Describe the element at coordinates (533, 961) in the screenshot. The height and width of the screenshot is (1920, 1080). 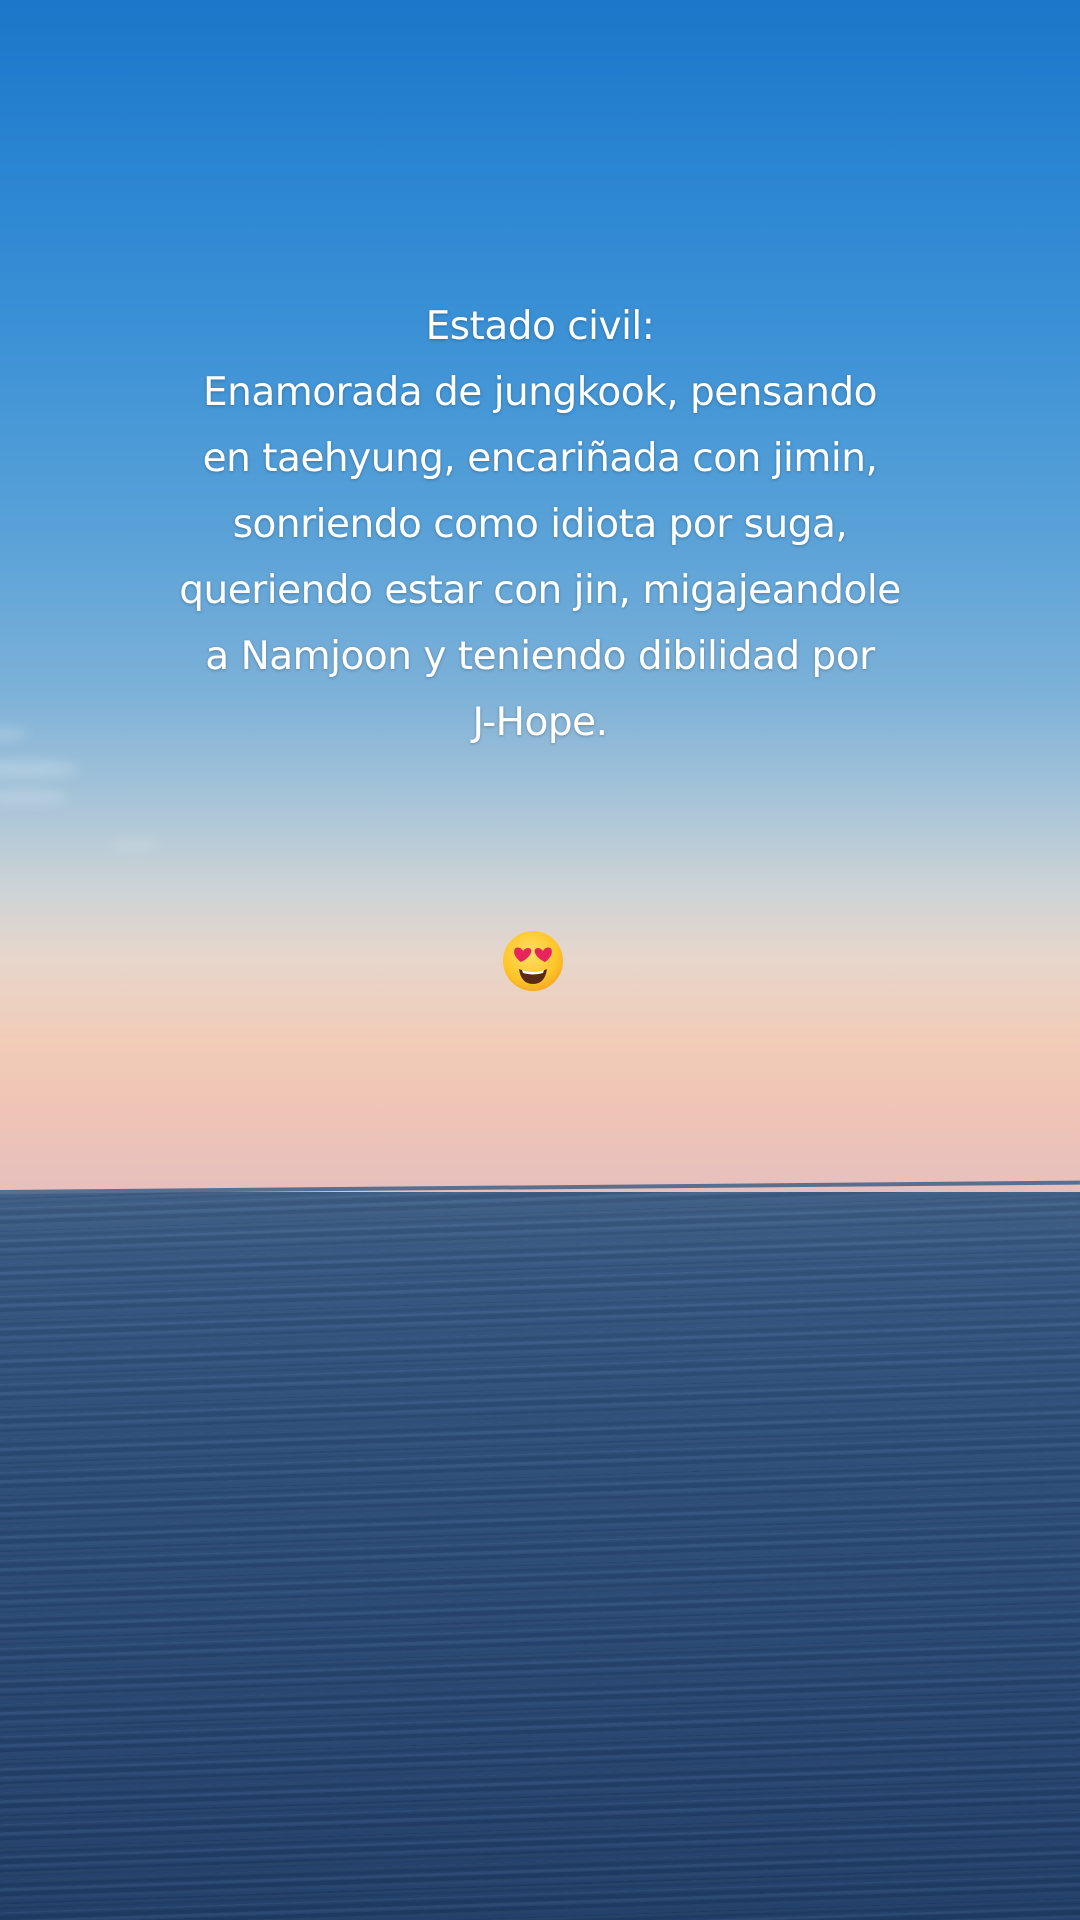
I see `heart-eyes-emoji-icon` at that location.